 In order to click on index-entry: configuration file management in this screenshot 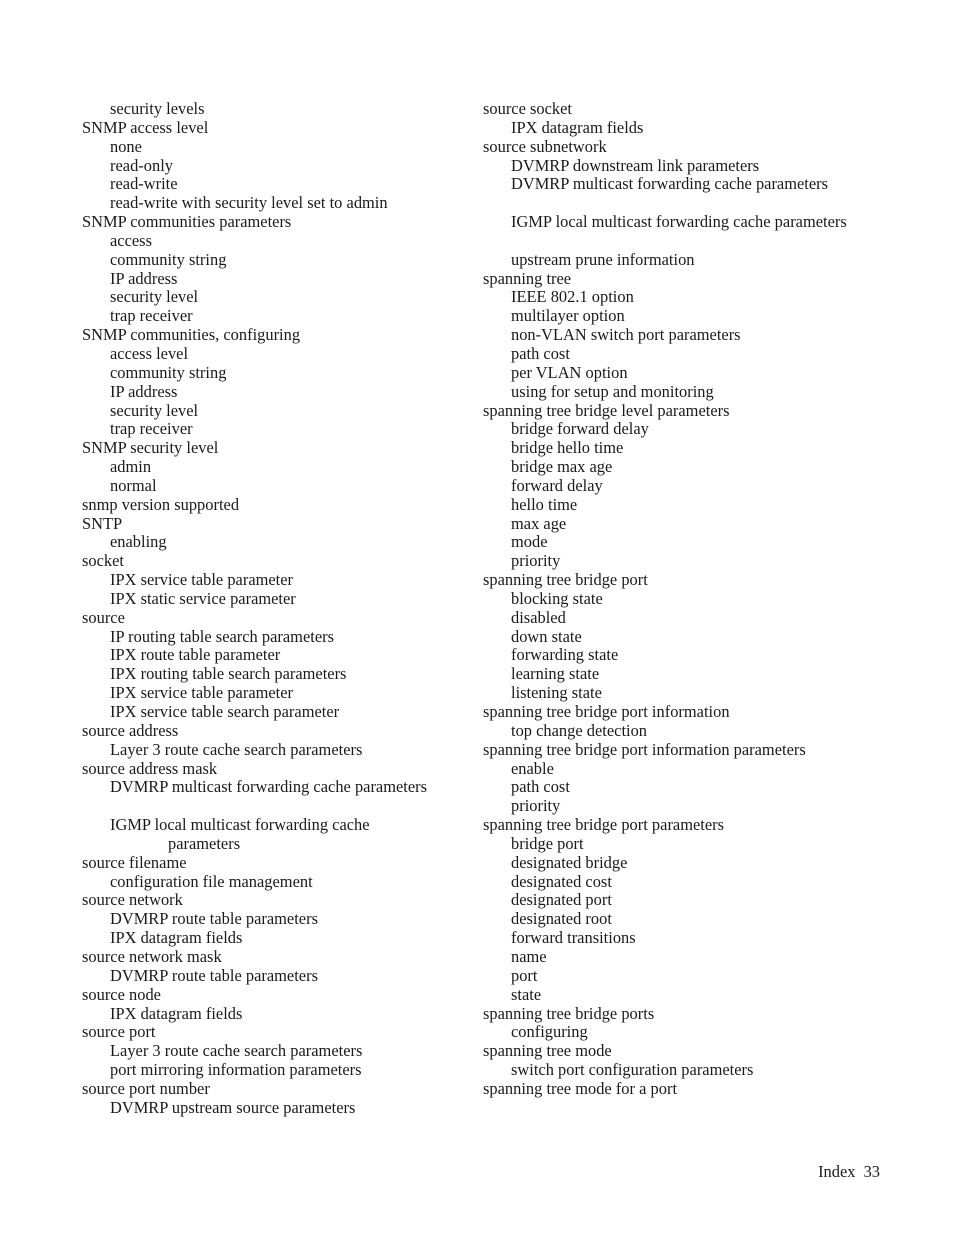, I will do `click(211, 881)`.